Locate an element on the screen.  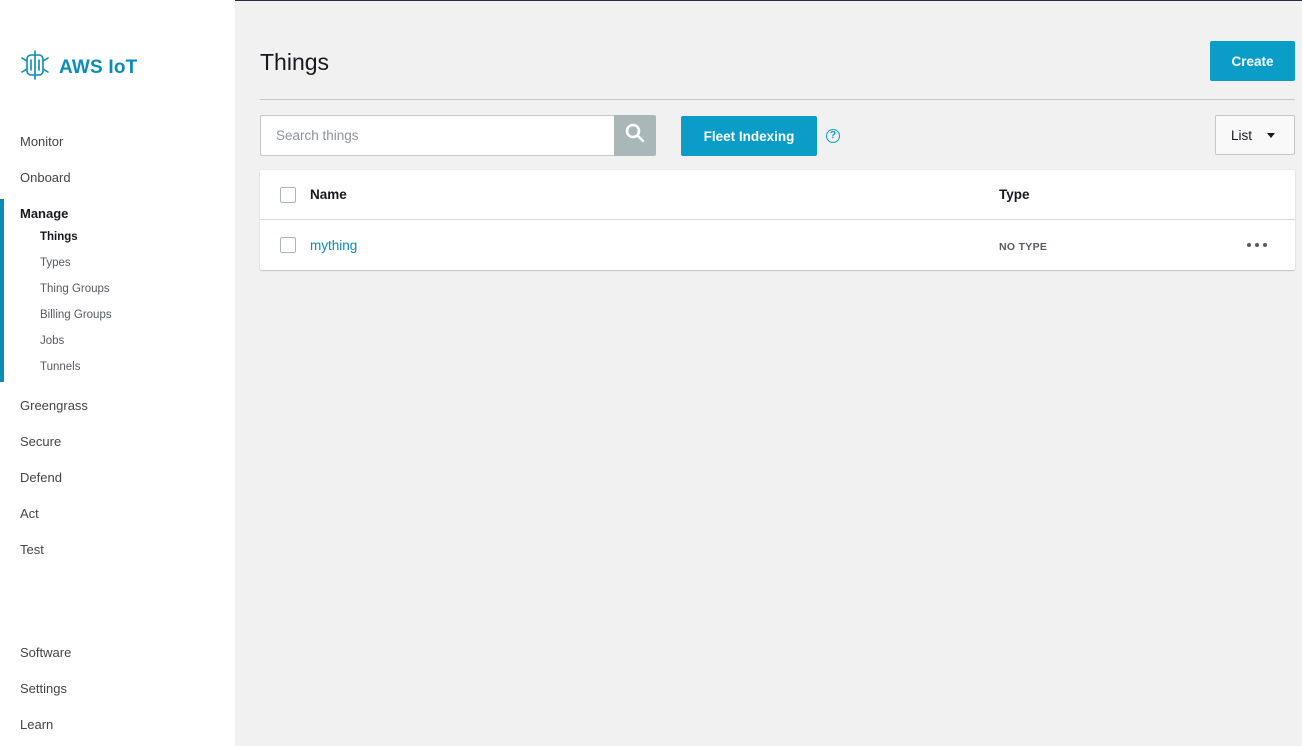
logo-text: AWS IoT is located at coordinates (98, 67).